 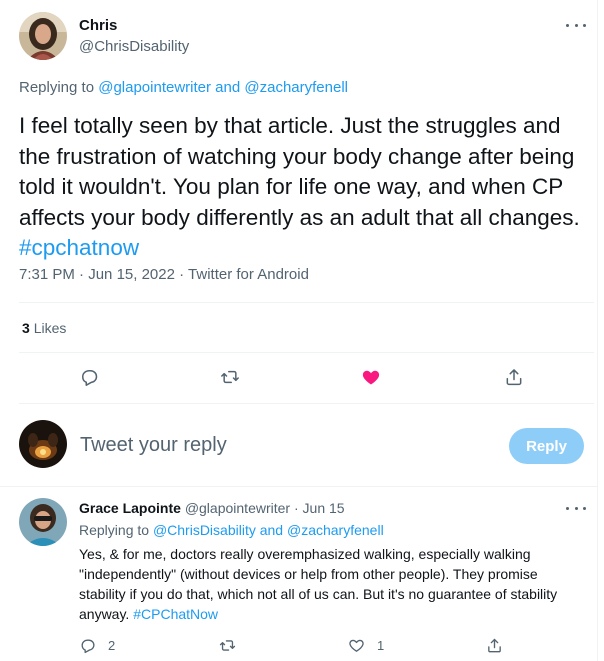 What do you see at coordinates (248, 274) in the screenshot?
I see `tweet-source: Twitter for Android` at bounding box center [248, 274].